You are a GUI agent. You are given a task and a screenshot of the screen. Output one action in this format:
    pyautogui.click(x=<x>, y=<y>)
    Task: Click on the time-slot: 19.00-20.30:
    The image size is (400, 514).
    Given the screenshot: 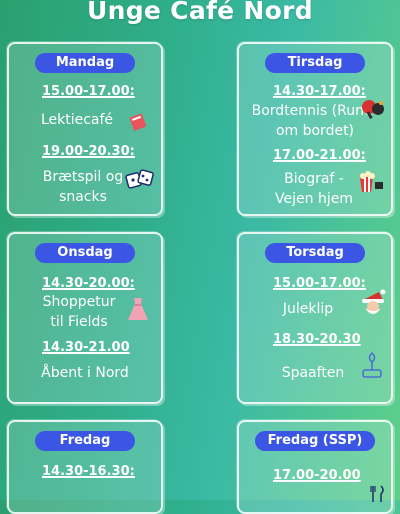 What is the action you would take?
    pyautogui.click(x=88, y=151)
    